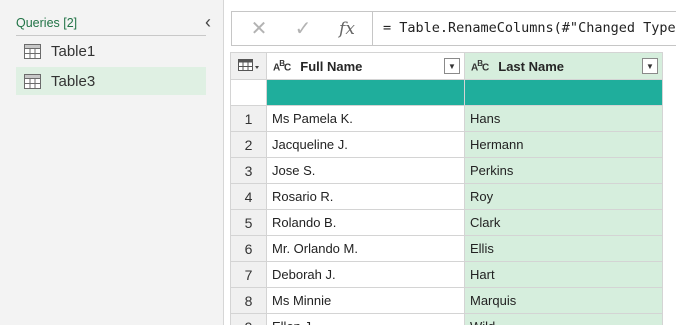 The image size is (676, 325). I want to click on table-row: 2 Jacqueline J. Hermann, so click(446, 144).